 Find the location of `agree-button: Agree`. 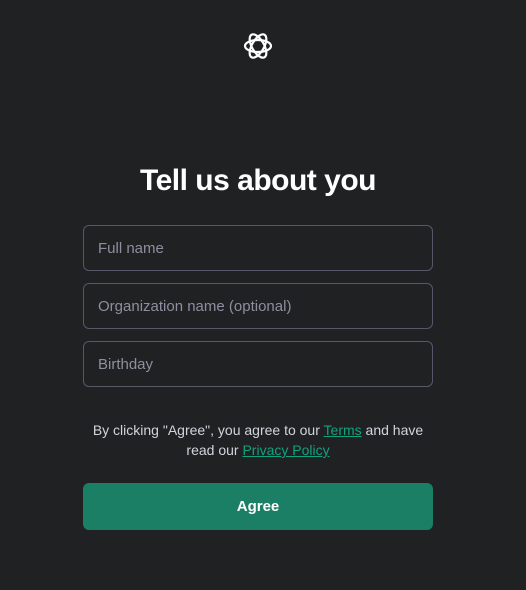

agree-button: Agree is located at coordinates (258, 506).